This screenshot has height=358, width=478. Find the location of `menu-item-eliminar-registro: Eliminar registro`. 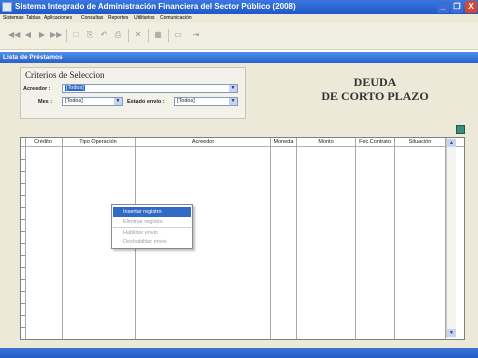

menu-item-eliminar-registro: Eliminar registro is located at coordinates (152, 222).